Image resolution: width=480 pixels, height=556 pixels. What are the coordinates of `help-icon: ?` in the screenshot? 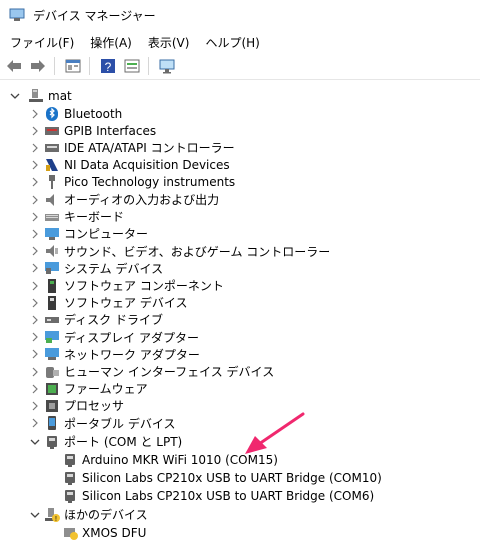 It's located at (108, 66).